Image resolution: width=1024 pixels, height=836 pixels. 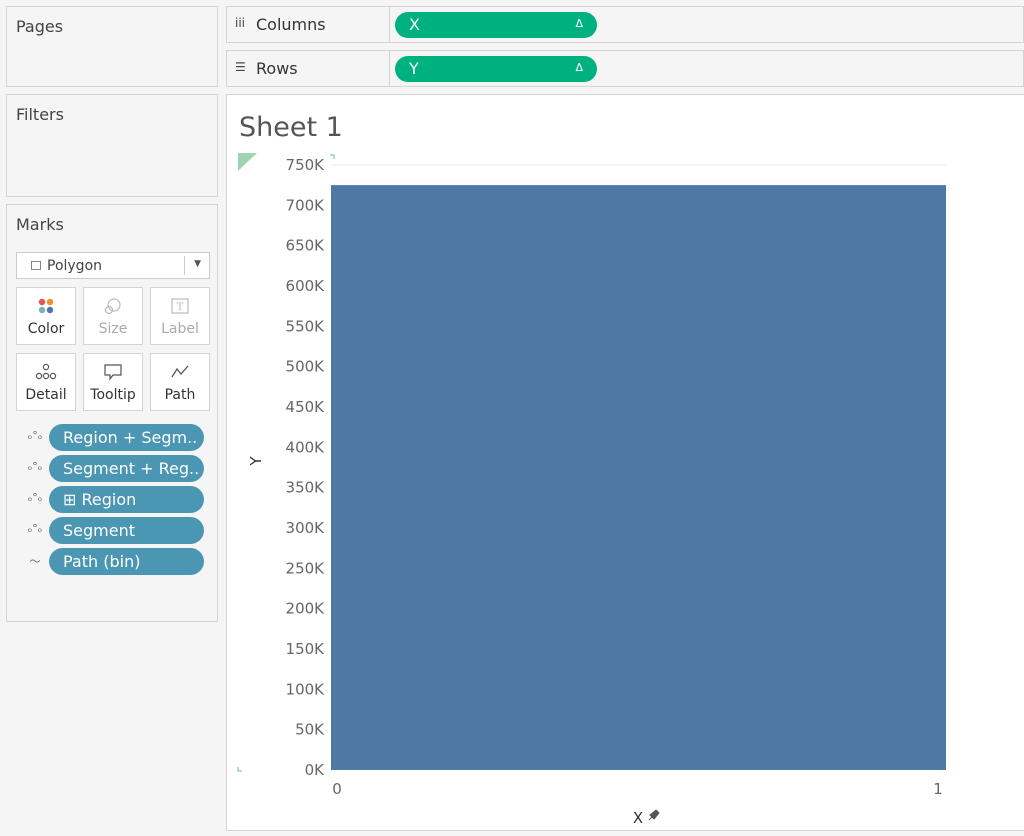 I want to click on marks-pill-row: ₒ°ₒ Segment + Reg.., so click(x=119, y=468).